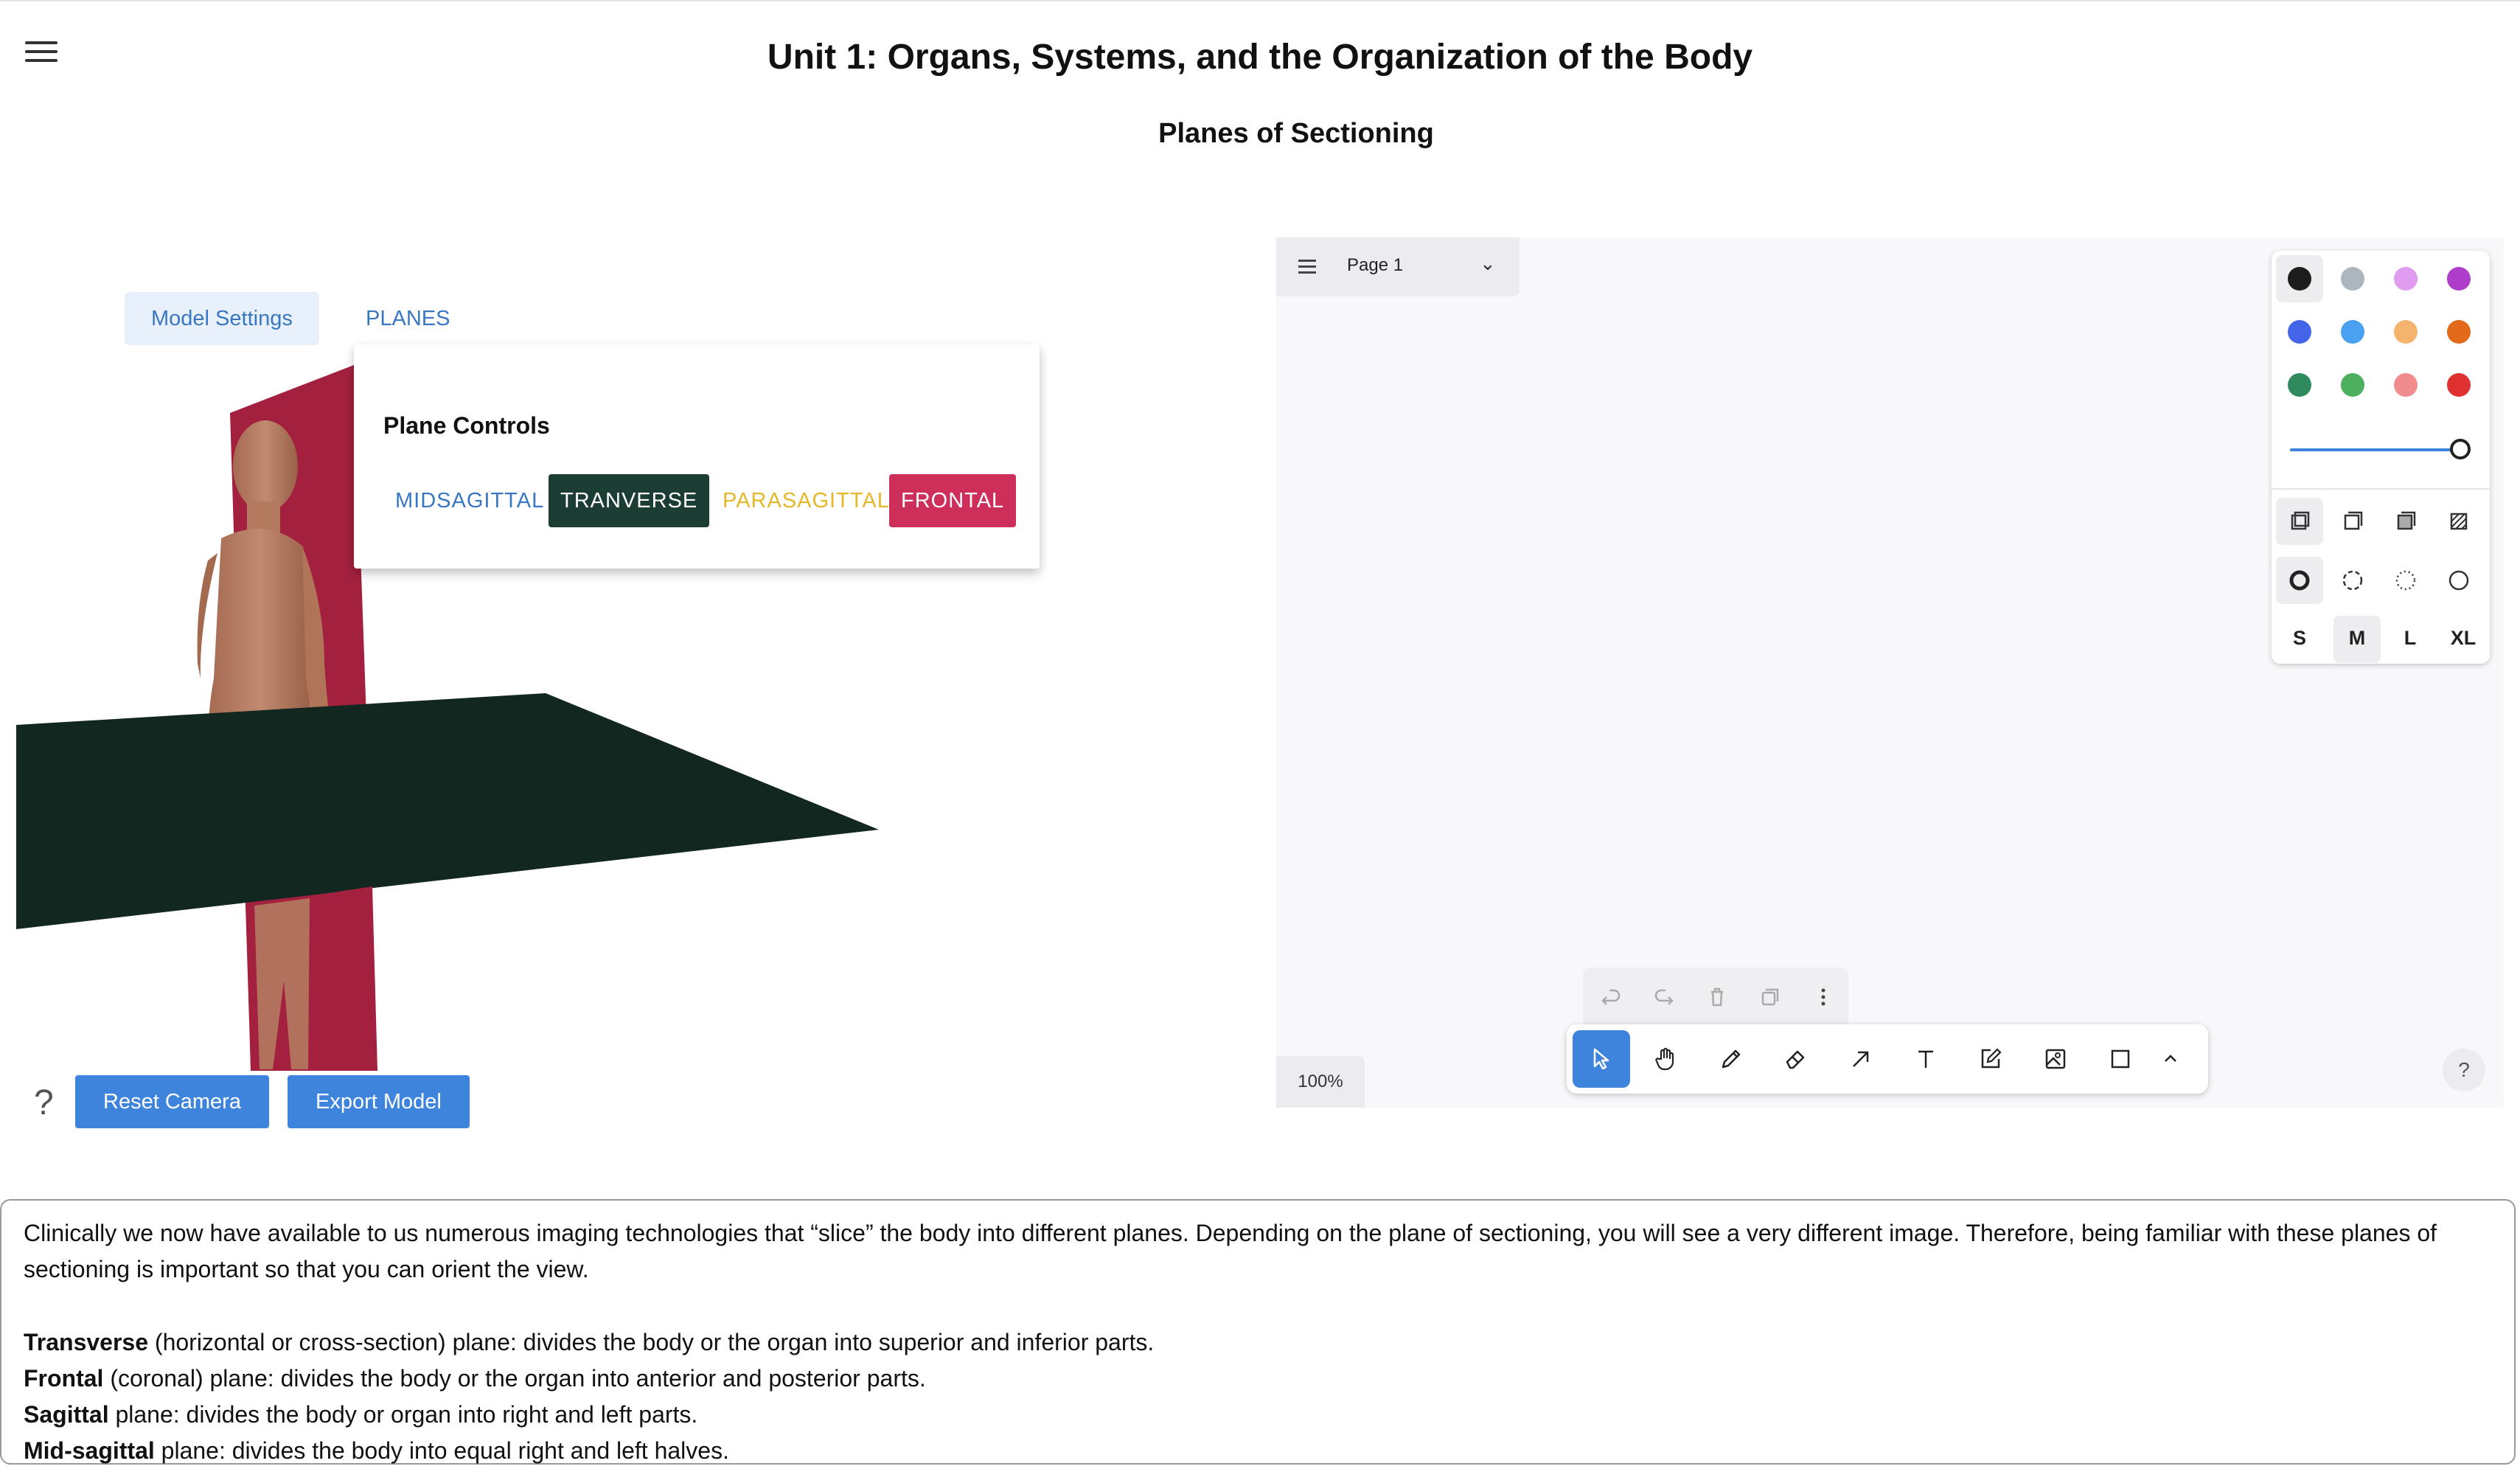 The height and width of the screenshot is (1469, 2520). I want to click on tab-planes: PLANES, so click(407, 318).